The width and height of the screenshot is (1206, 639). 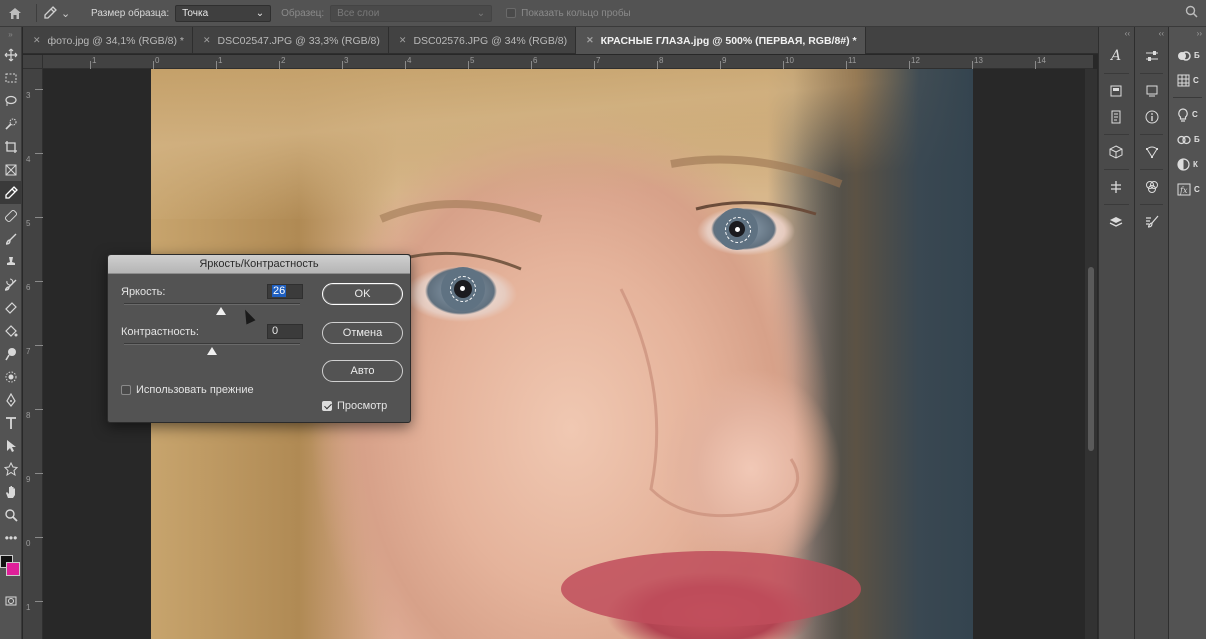 What do you see at coordinates (11, 330) in the screenshot?
I see `paint-bucket-tool-icon` at bounding box center [11, 330].